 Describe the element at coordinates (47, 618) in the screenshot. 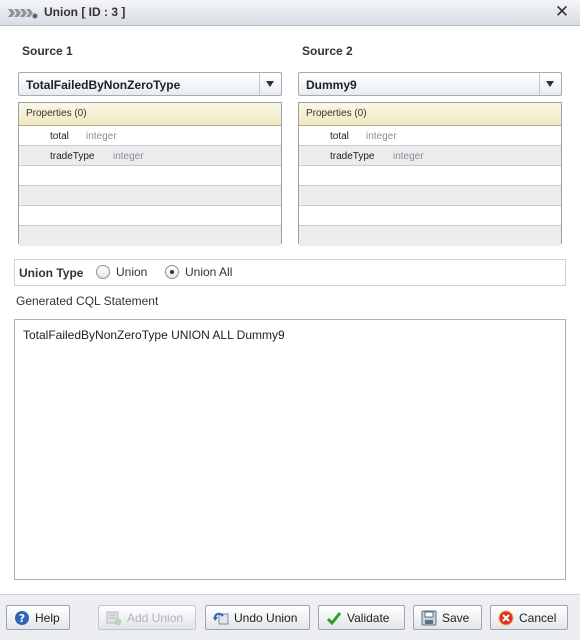

I see `help-button-label: Help` at that location.